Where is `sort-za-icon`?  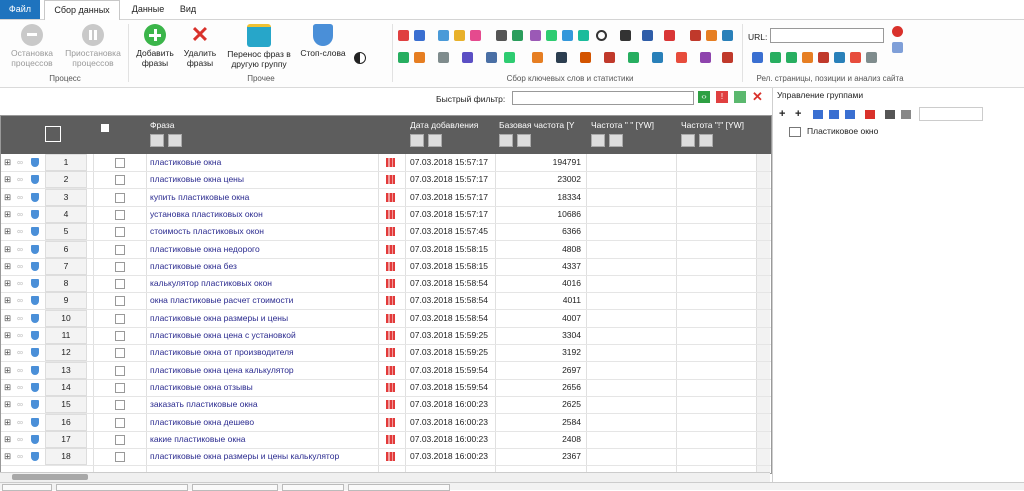
sort-za-icon is located at coordinates (834, 114).